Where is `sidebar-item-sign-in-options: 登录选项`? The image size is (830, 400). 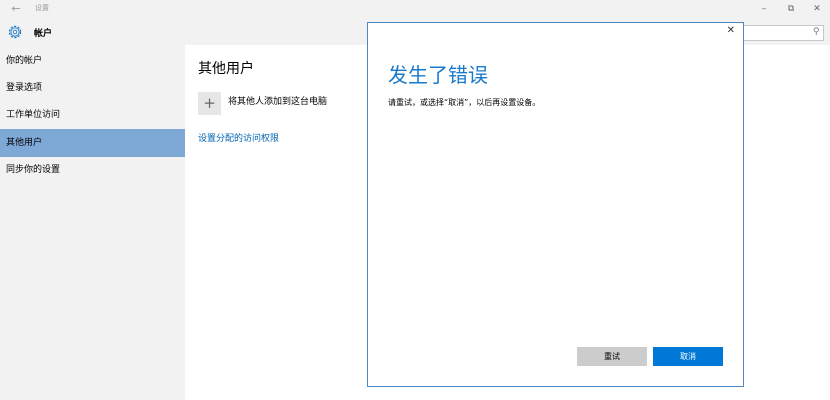 sidebar-item-sign-in-options: 登录选项 is located at coordinates (92, 88).